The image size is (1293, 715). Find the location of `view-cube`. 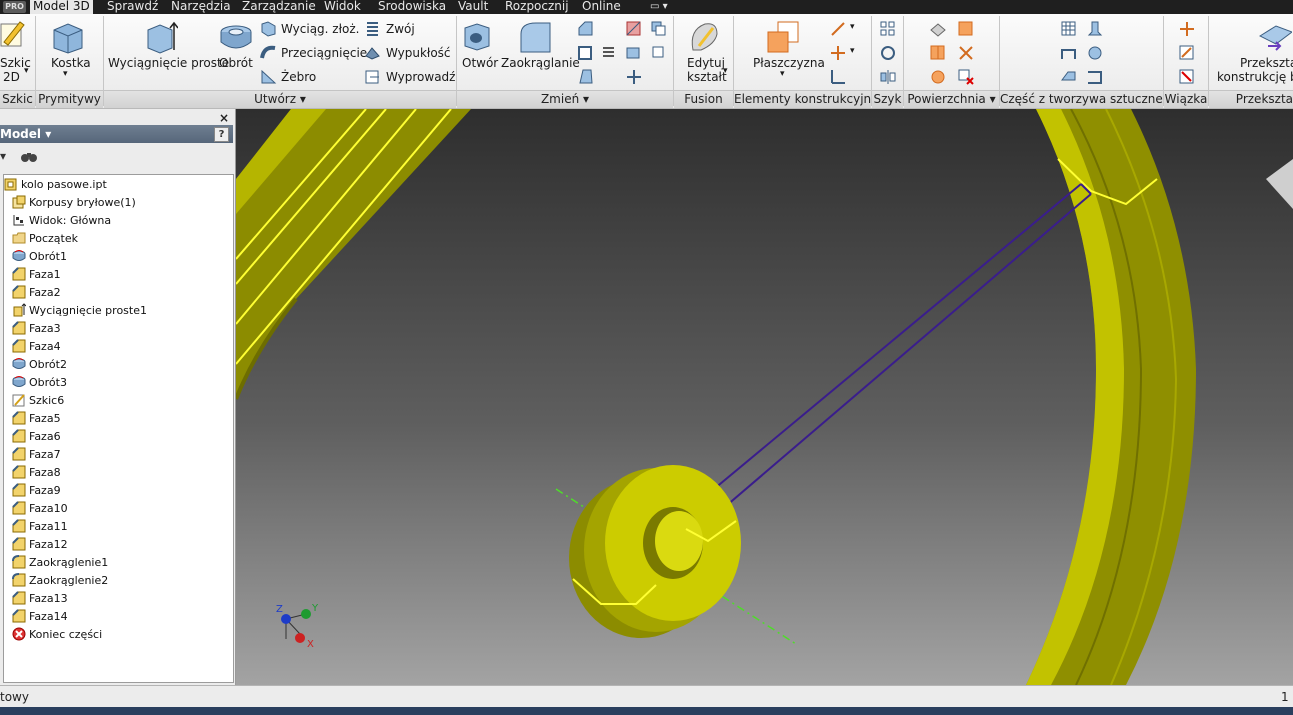

view-cube is located at coordinates (1279, 184).